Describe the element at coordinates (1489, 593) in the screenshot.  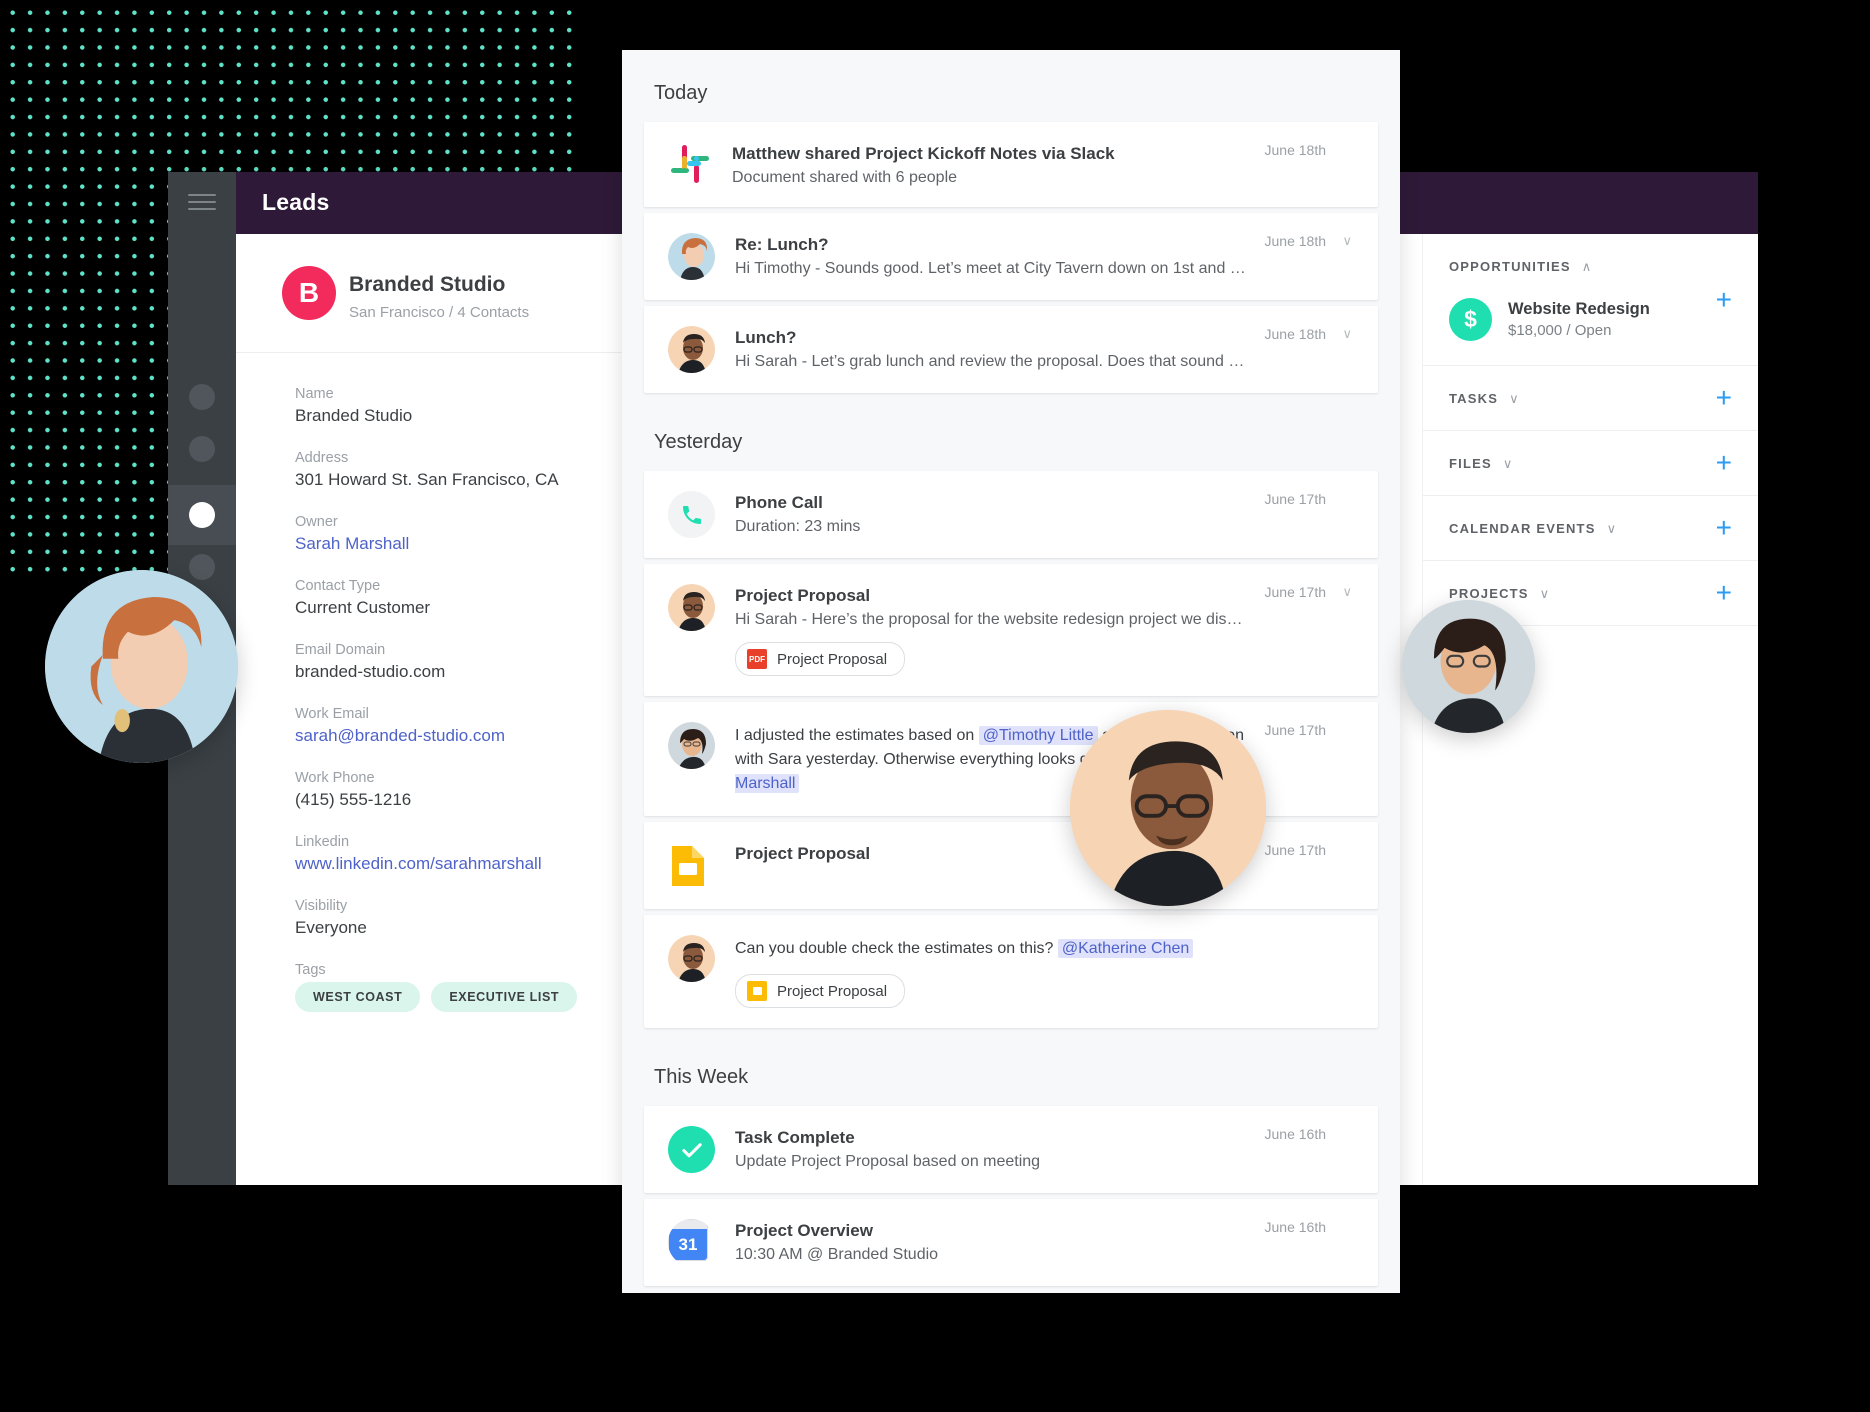
I see `section-title: PROJECTS` at that location.